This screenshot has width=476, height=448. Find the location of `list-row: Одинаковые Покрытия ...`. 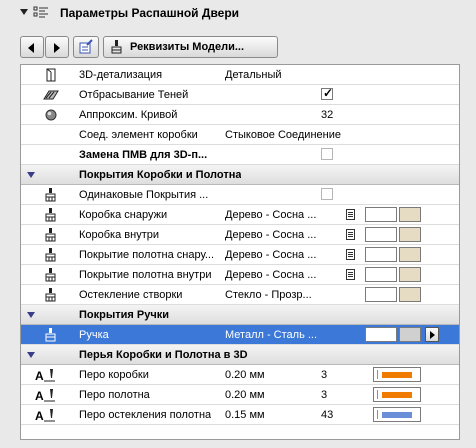

list-row: Одинаковые Покрытия ... is located at coordinates (240, 195).